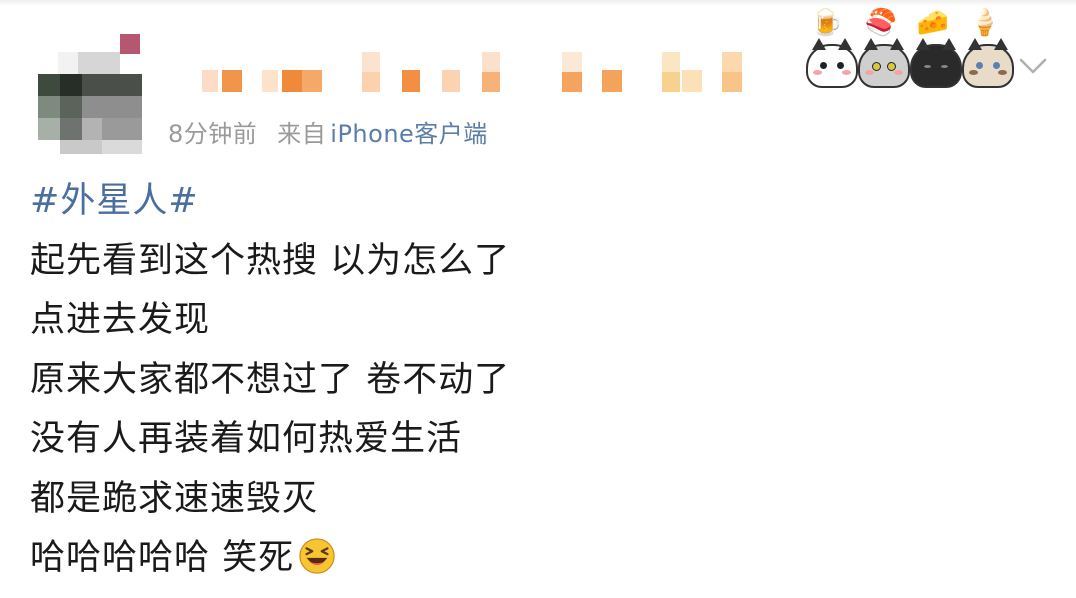 Image resolution: width=1076 pixels, height=598 pixels. I want to click on content-line: 没有人再装着如何热爱生活, so click(246, 439).